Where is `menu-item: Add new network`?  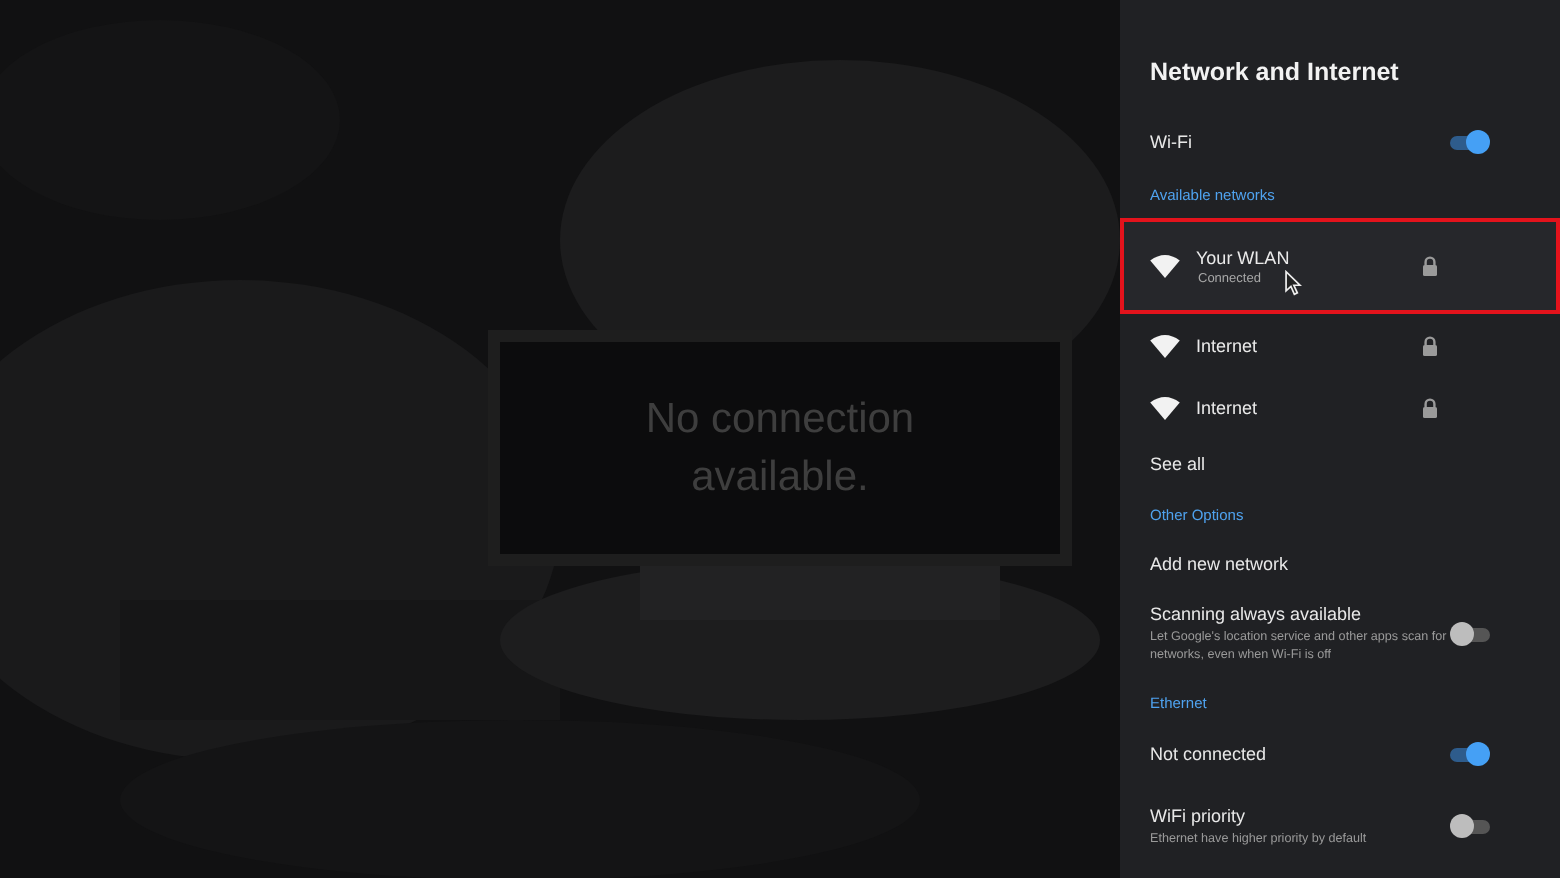
menu-item: Add new network is located at coordinates (1340, 564).